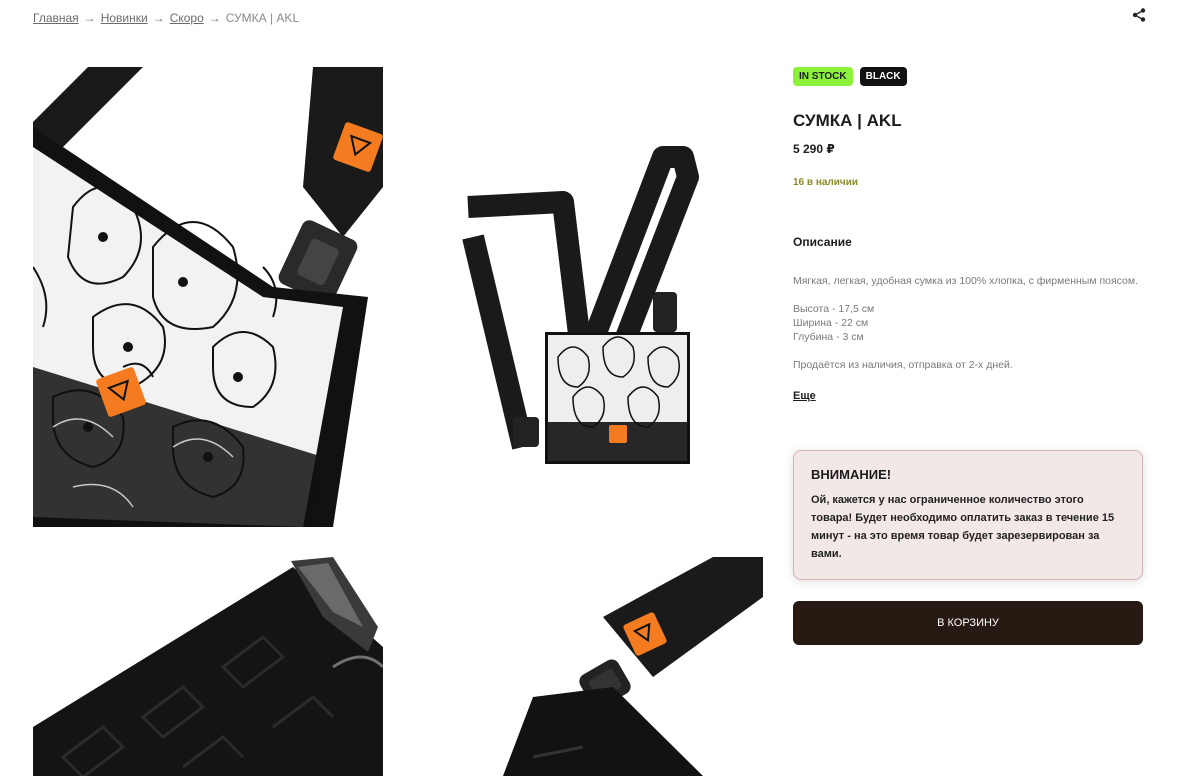 The height and width of the screenshot is (776, 1179). Describe the element at coordinates (831, 323) in the screenshot. I see `description-width: Ширина - 22 см` at that location.